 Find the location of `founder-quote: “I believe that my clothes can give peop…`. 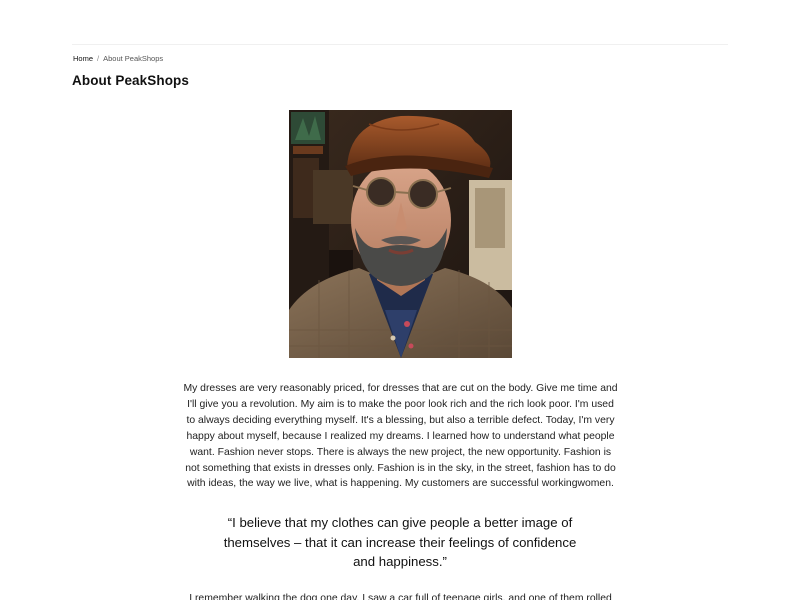

founder-quote: “I believe that my clothes can give peop… is located at coordinates (400, 542).